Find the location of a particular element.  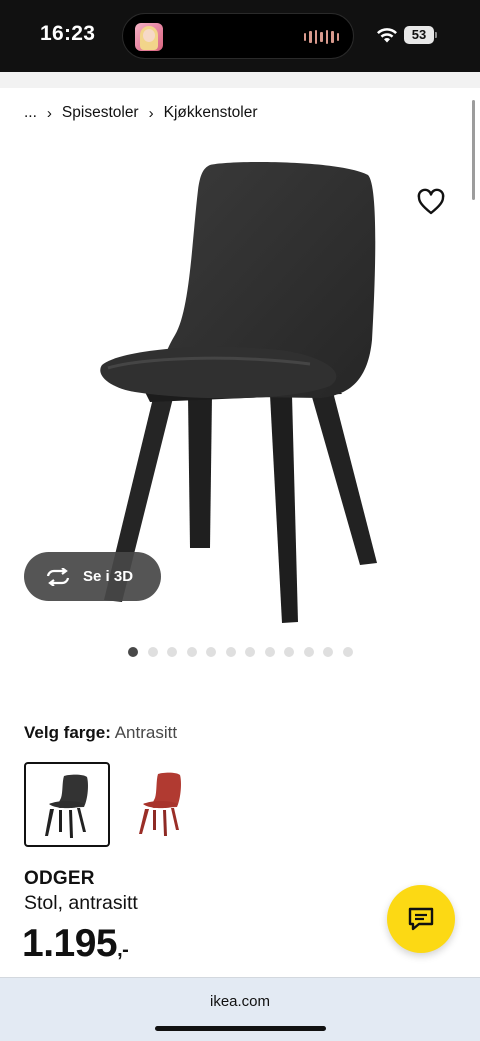

color-swatch-red is located at coordinates (160, 804).